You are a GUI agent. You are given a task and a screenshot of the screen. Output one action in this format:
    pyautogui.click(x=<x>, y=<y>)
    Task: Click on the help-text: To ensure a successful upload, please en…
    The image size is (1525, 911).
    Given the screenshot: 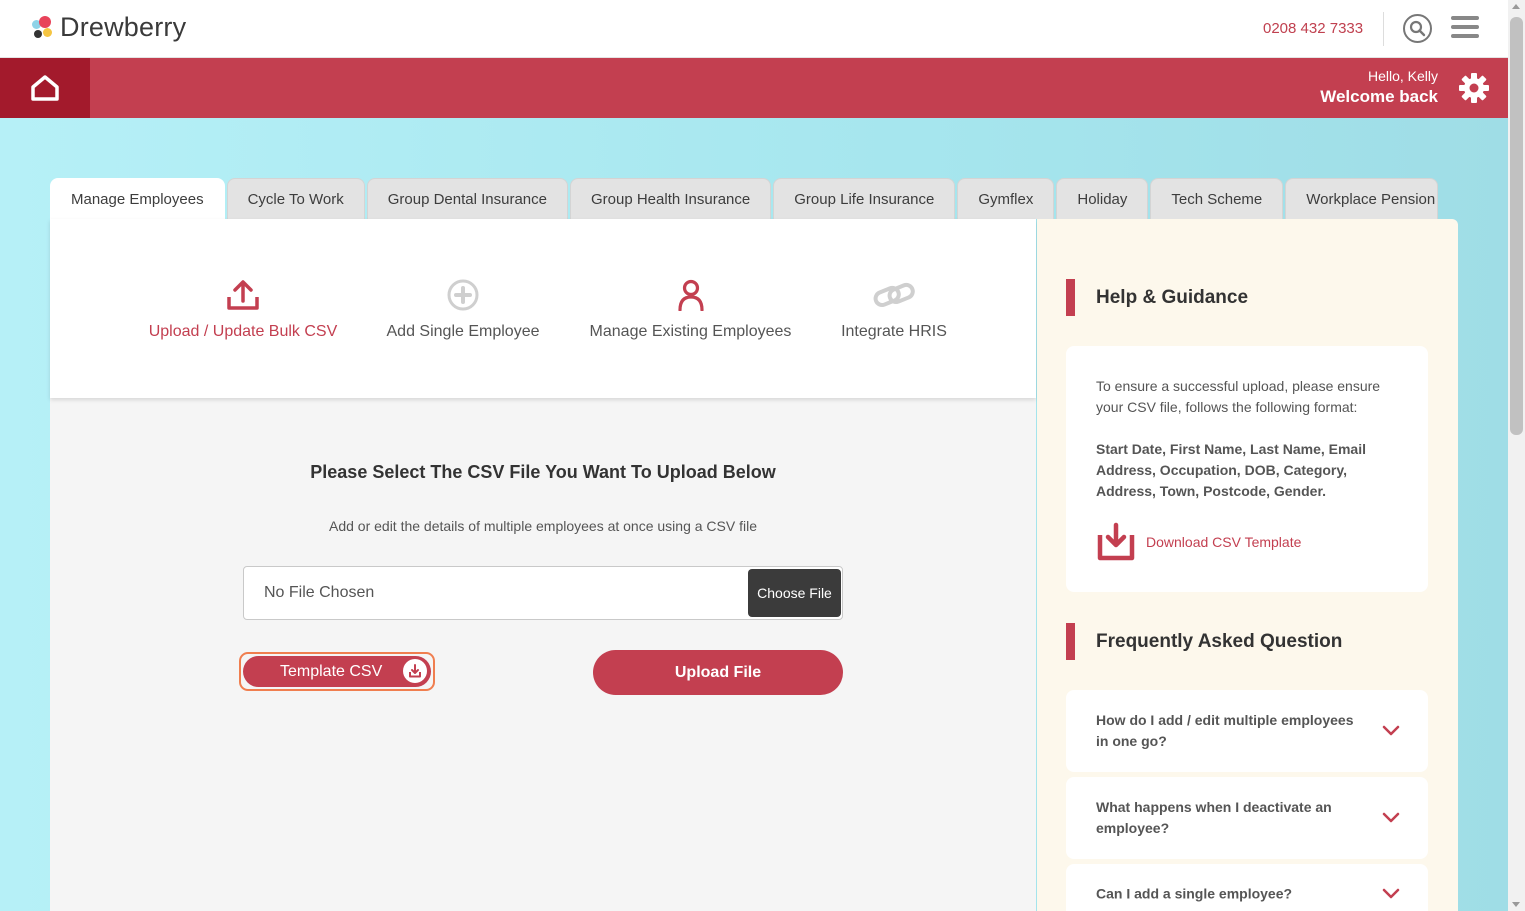 What is the action you would take?
    pyautogui.click(x=1238, y=396)
    